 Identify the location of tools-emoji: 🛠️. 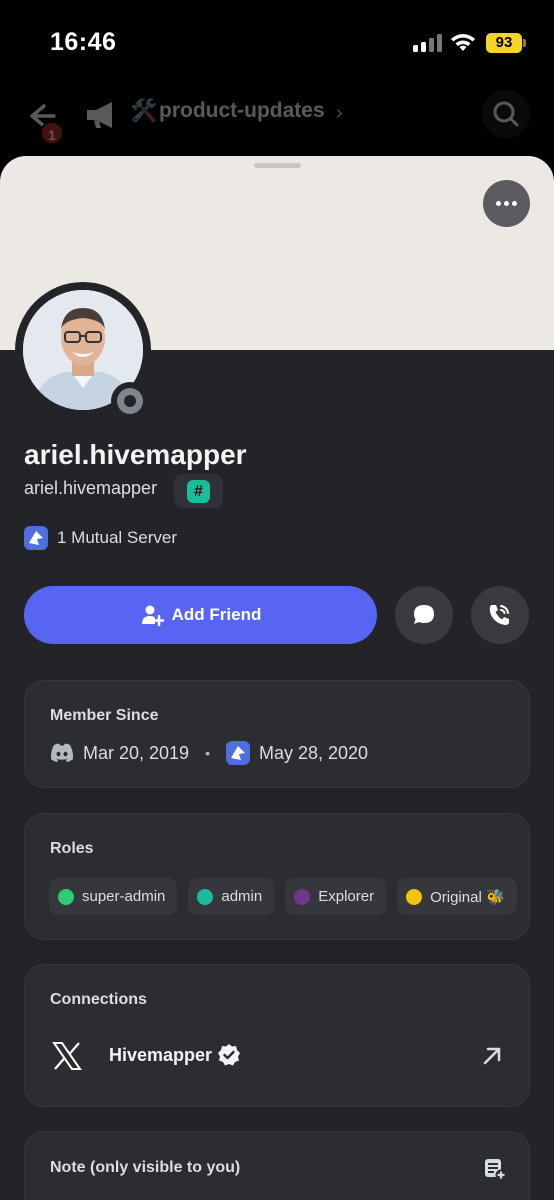
(144, 110).